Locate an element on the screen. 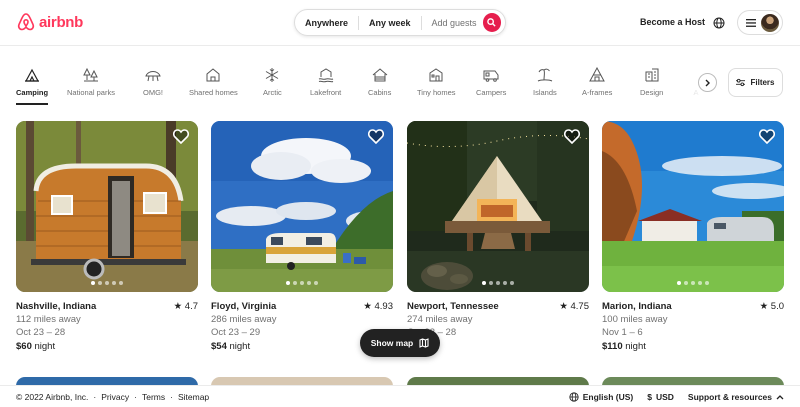  category-cabins: Cabins is located at coordinates (379, 82).